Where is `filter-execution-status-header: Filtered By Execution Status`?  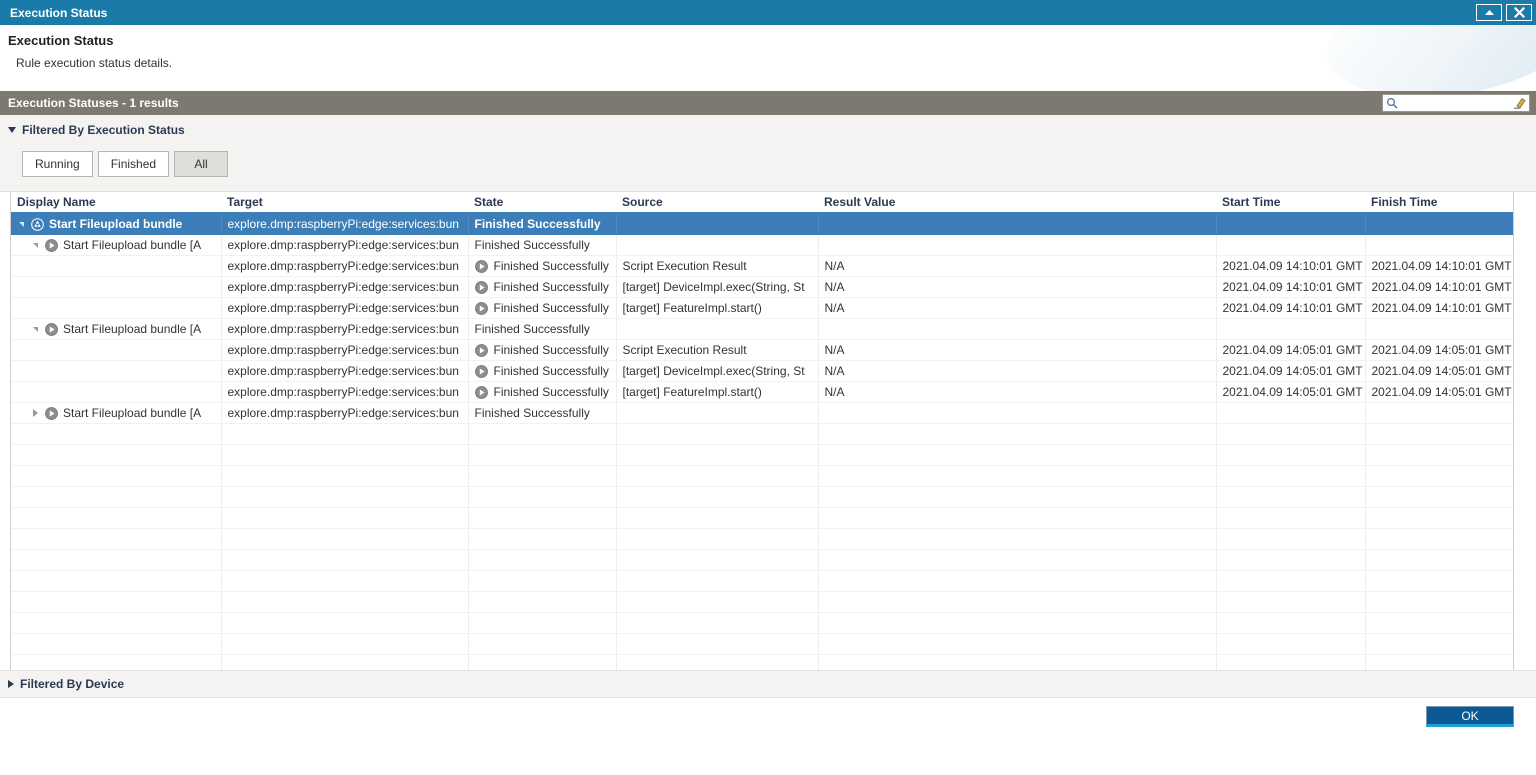
filter-execution-status-header: Filtered By Execution Status is located at coordinates (768, 129).